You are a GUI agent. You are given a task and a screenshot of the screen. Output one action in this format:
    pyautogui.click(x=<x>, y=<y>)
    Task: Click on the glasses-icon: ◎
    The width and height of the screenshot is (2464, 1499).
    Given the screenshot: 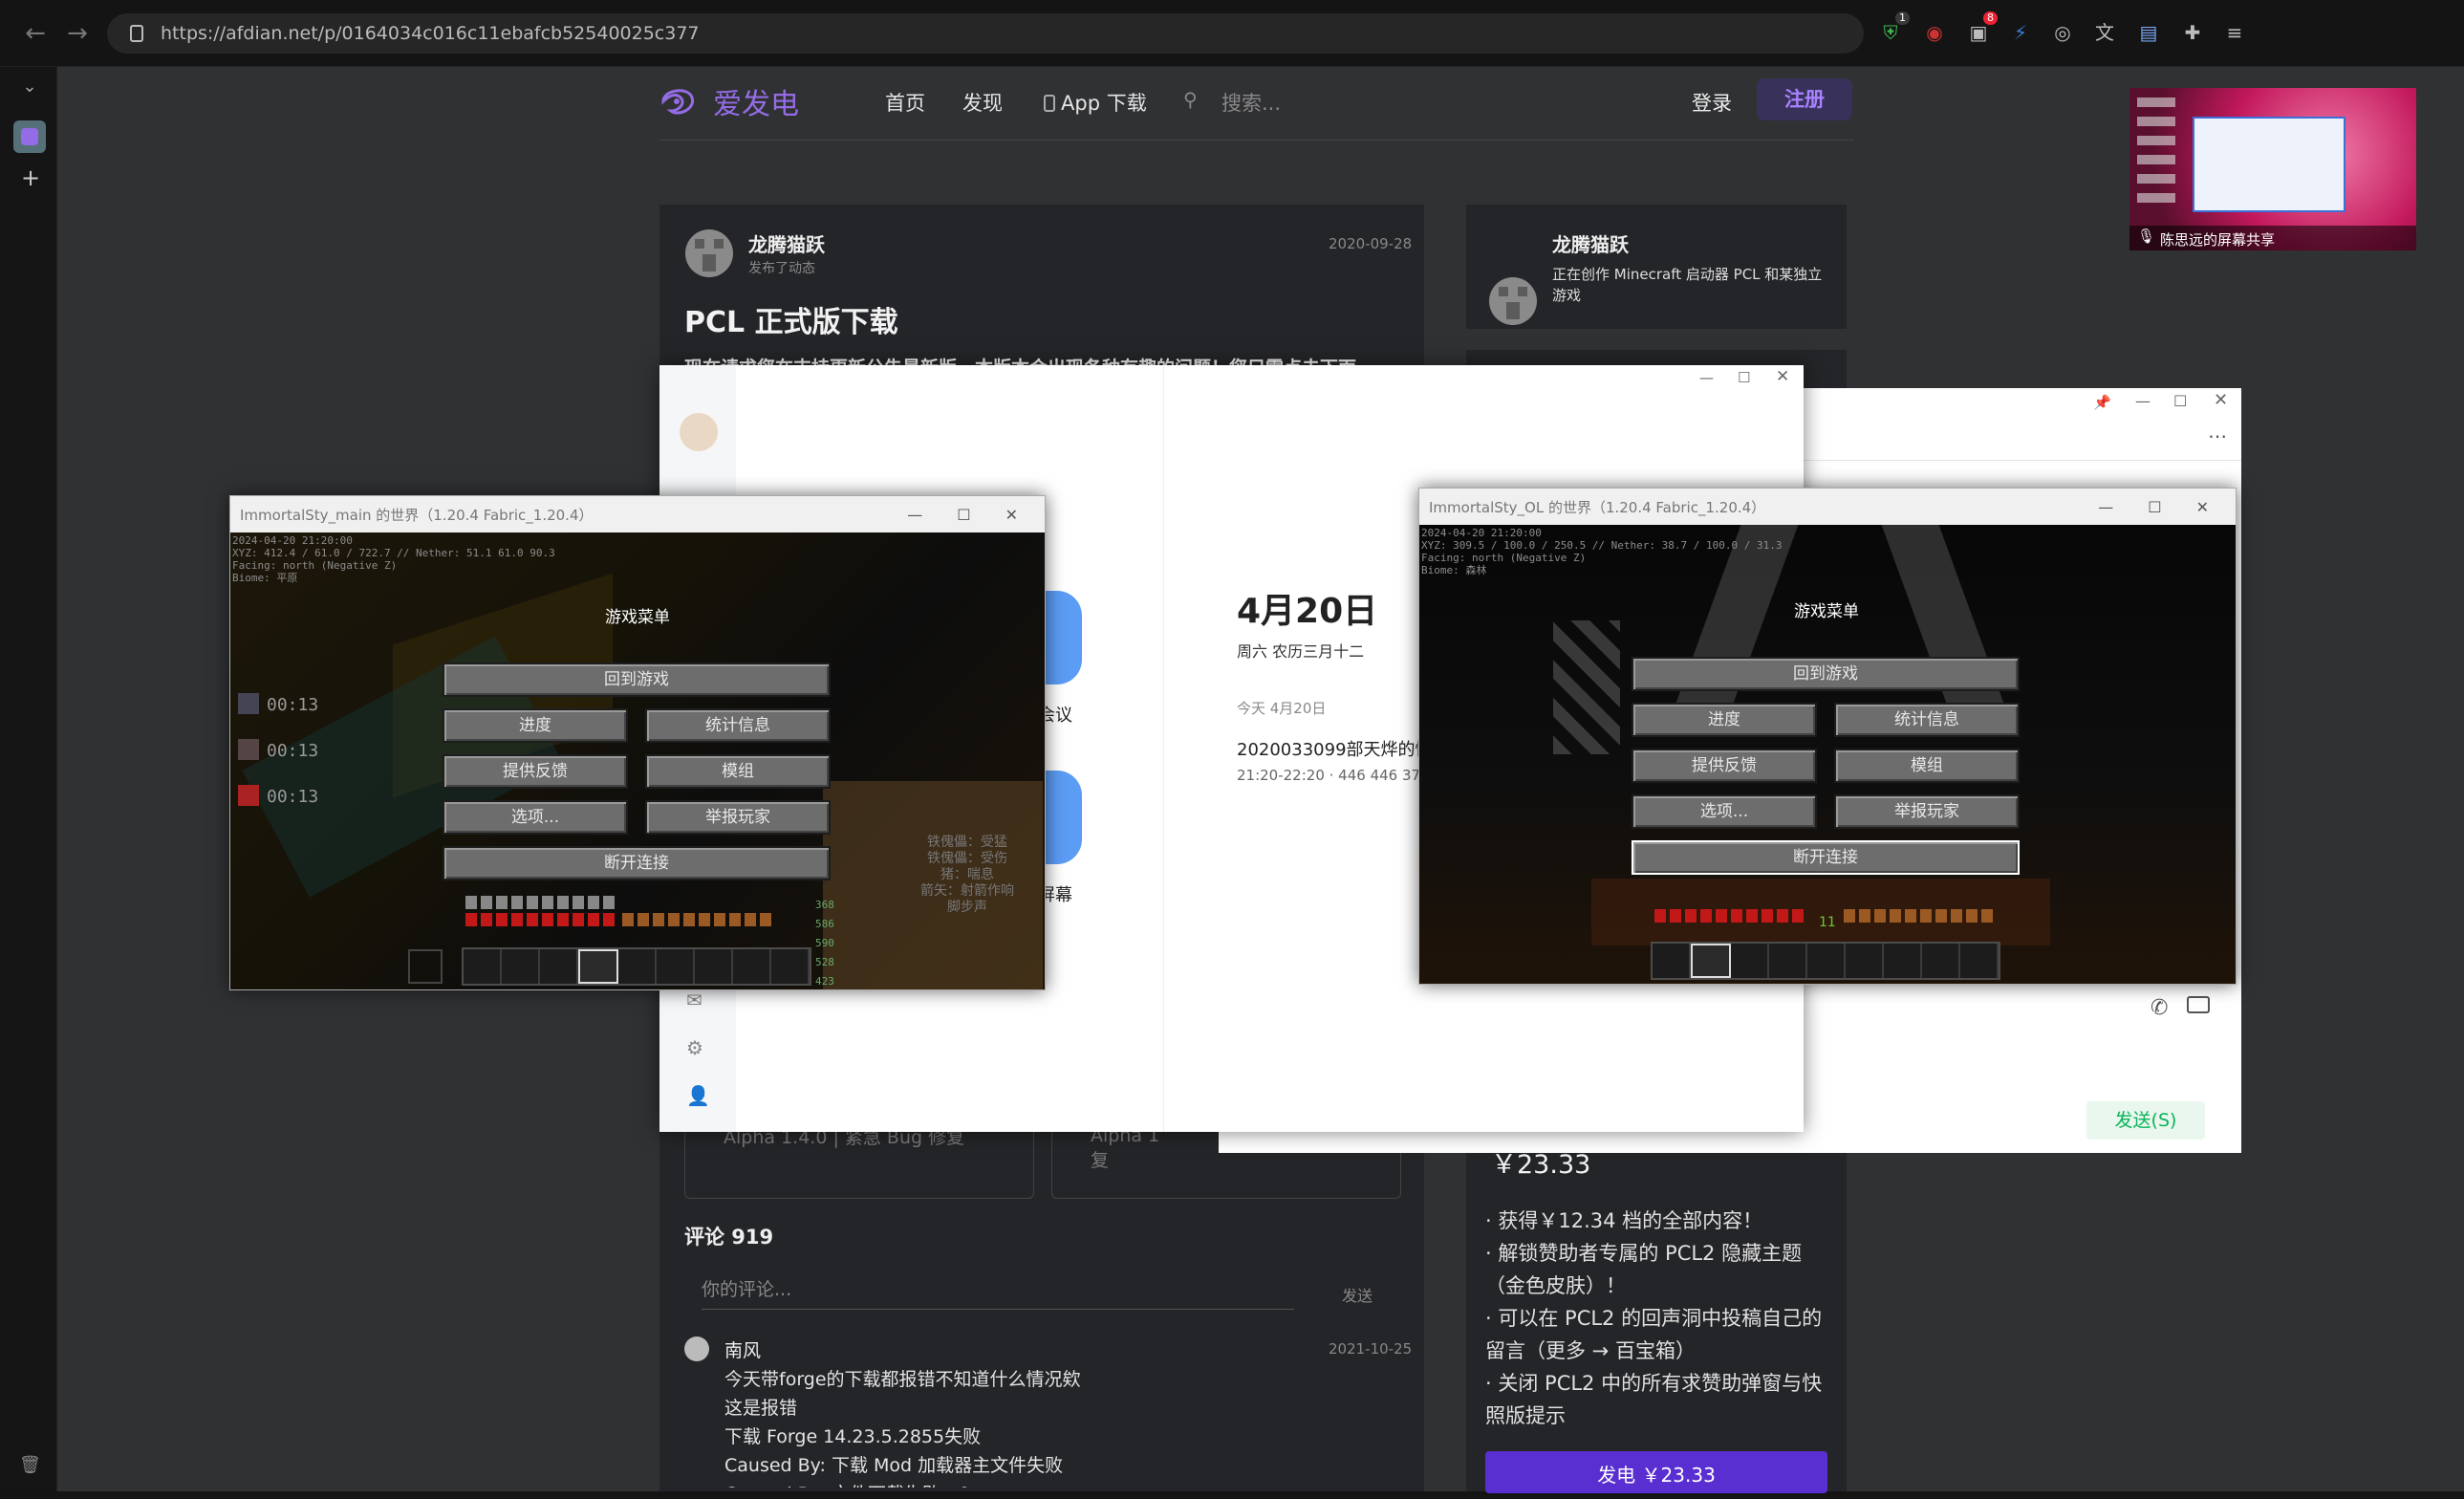 What is the action you would take?
    pyautogui.click(x=2062, y=32)
    